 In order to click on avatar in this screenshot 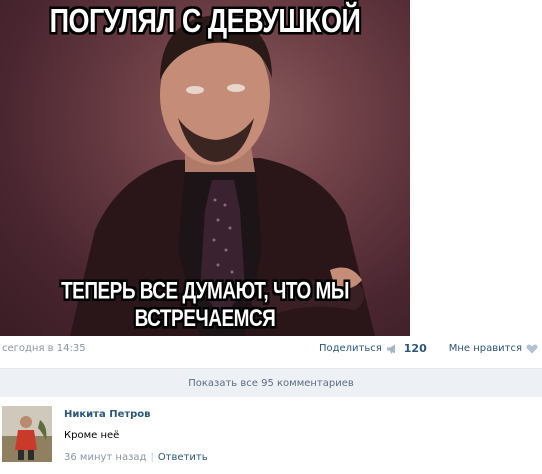, I will do `click(27, 434)`.